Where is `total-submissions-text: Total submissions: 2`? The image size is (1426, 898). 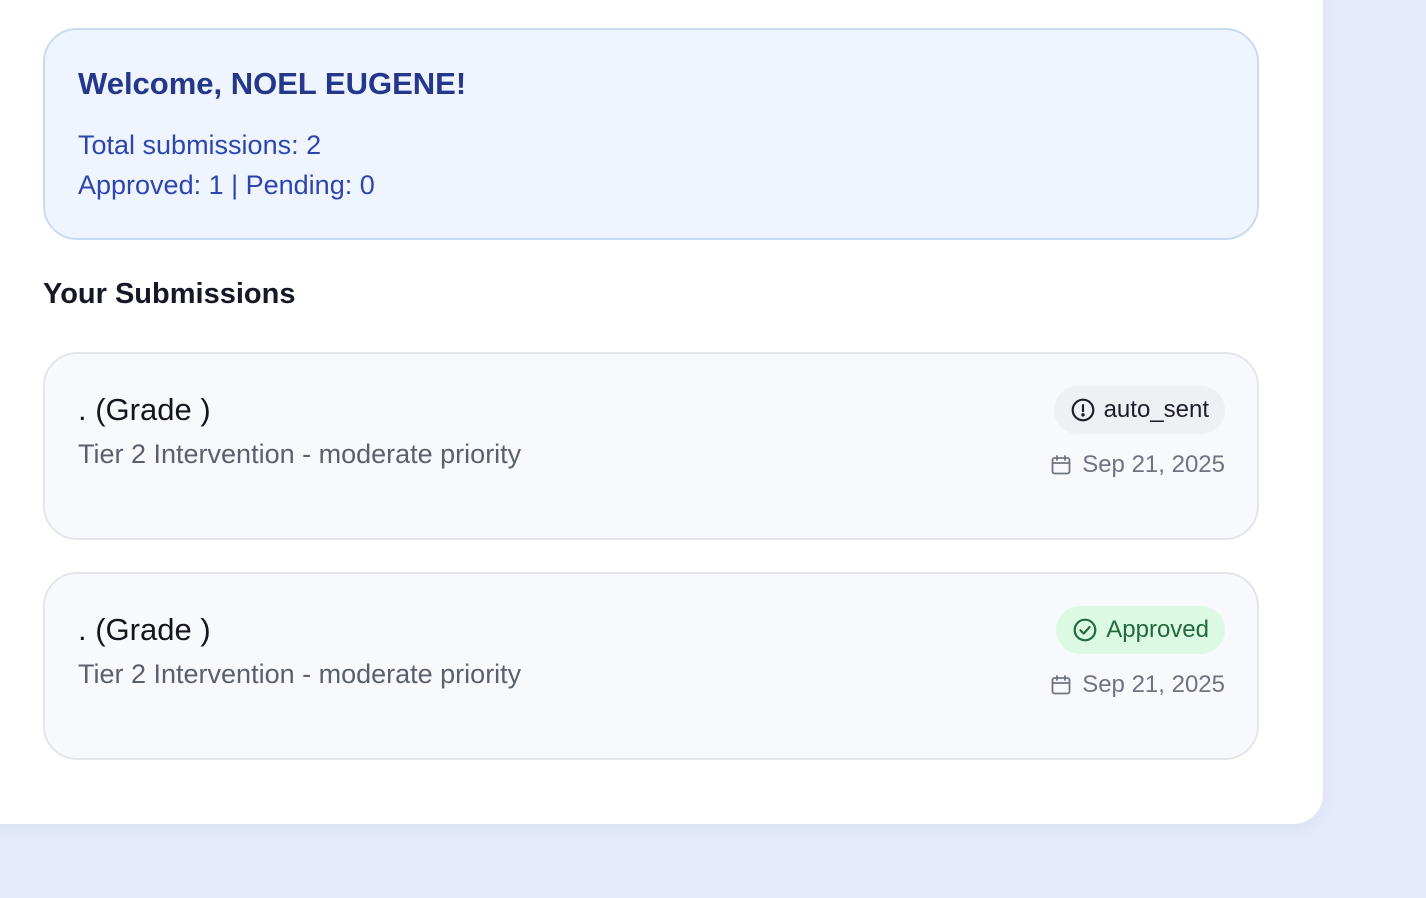 total-submissions-text: Total submissions: 2 is located at coordinates (200, 145).